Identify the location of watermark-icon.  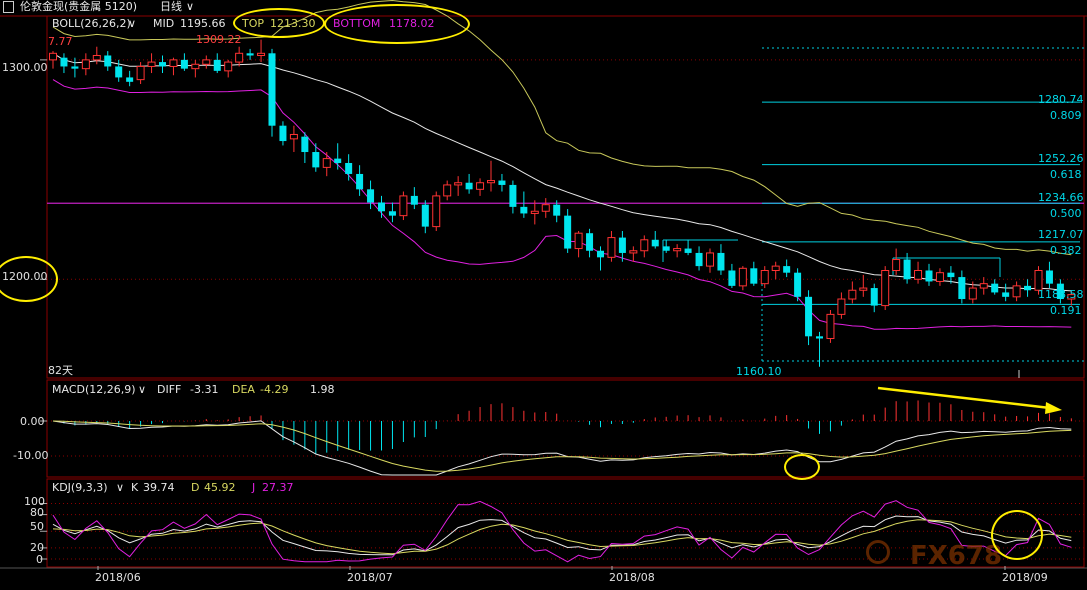
(878, 552).